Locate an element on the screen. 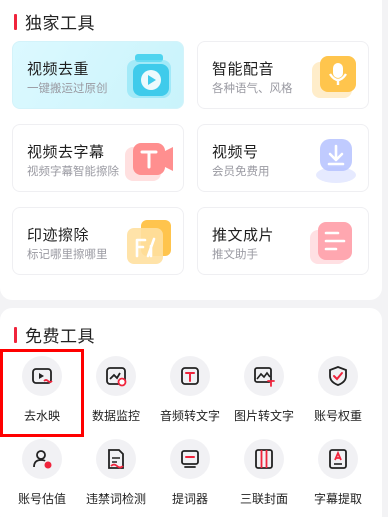 The image size is (388, 517). card-subtitle: 各种语气、风格 is located at coordinates (252, 89).